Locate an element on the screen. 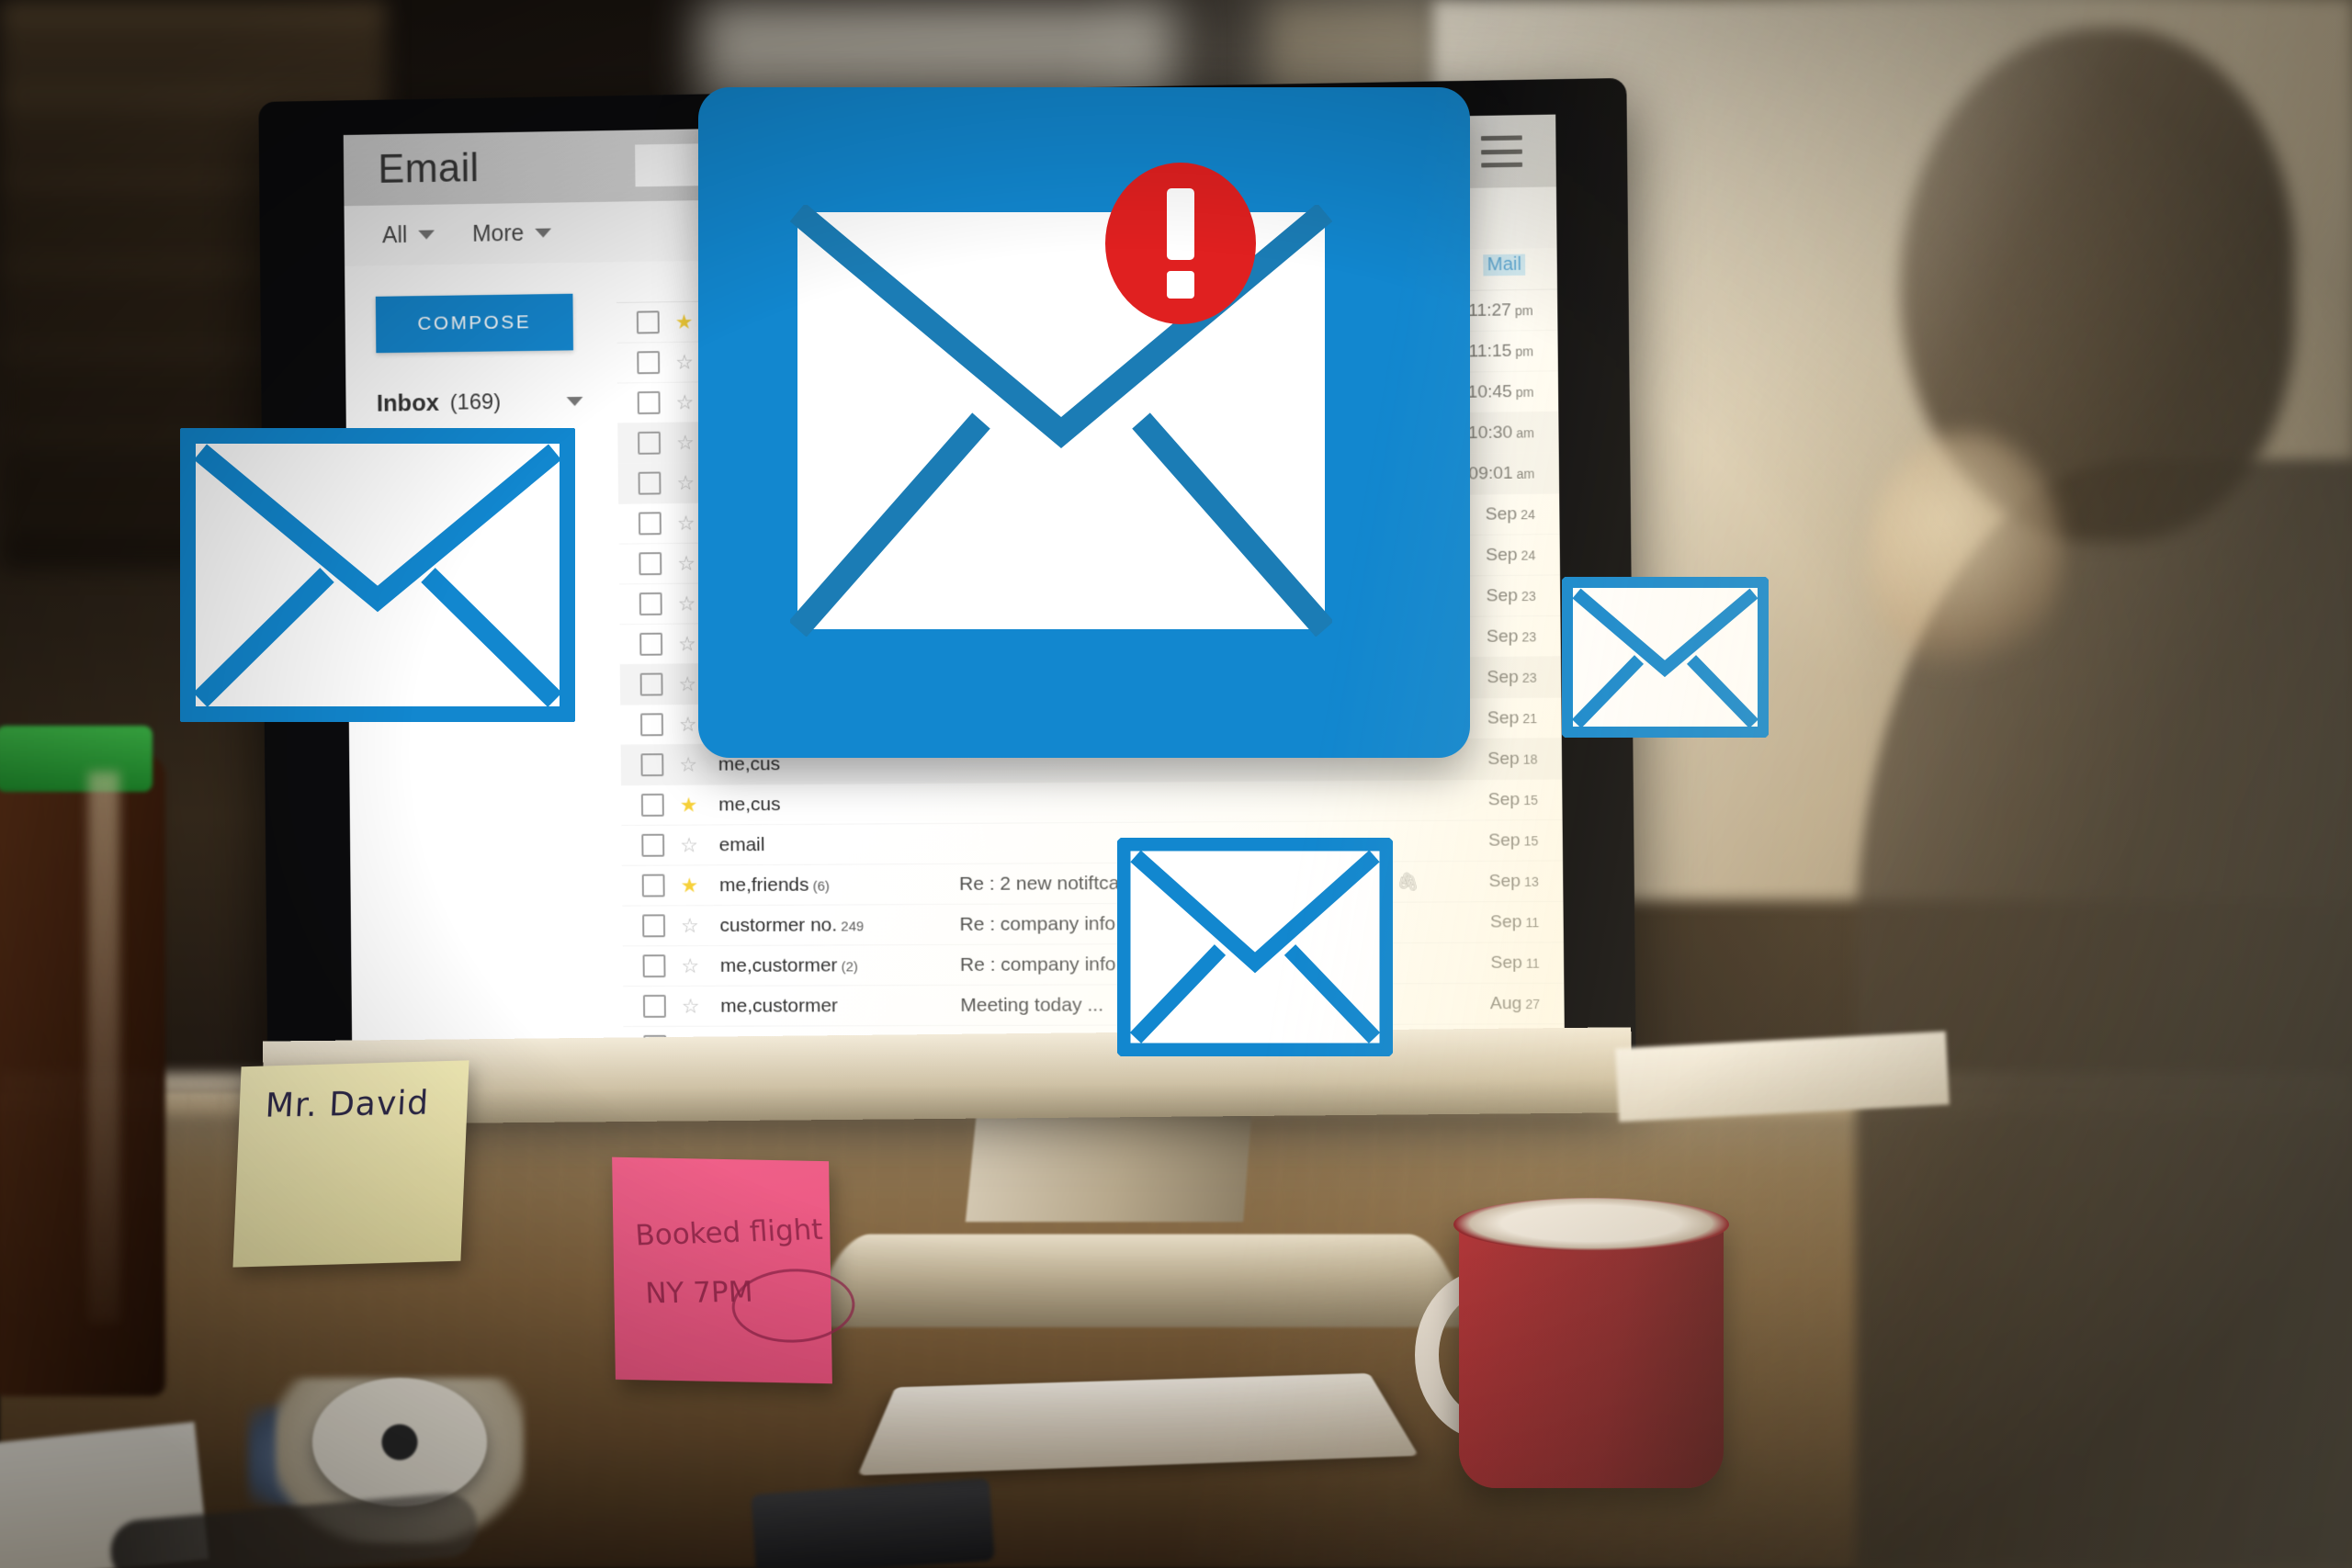 The image size is (2352, 1568). bottle-cap is located at coordinates (76, 759).